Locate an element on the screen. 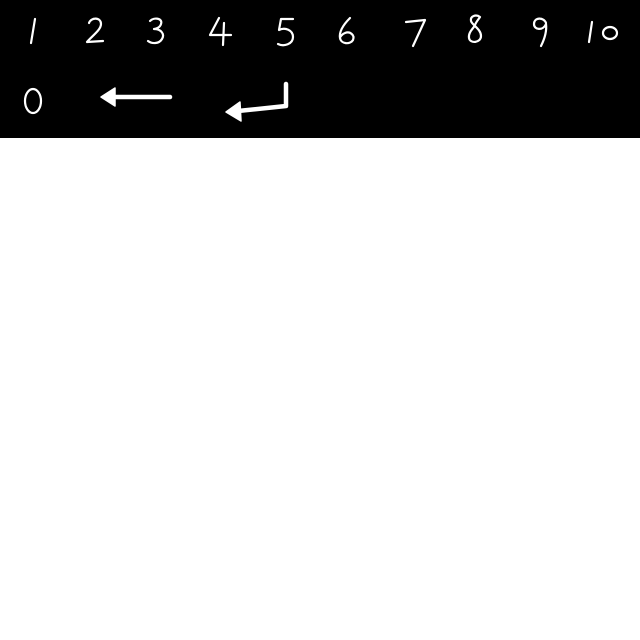  key-3: 3 is located at coordinates (156, 31).